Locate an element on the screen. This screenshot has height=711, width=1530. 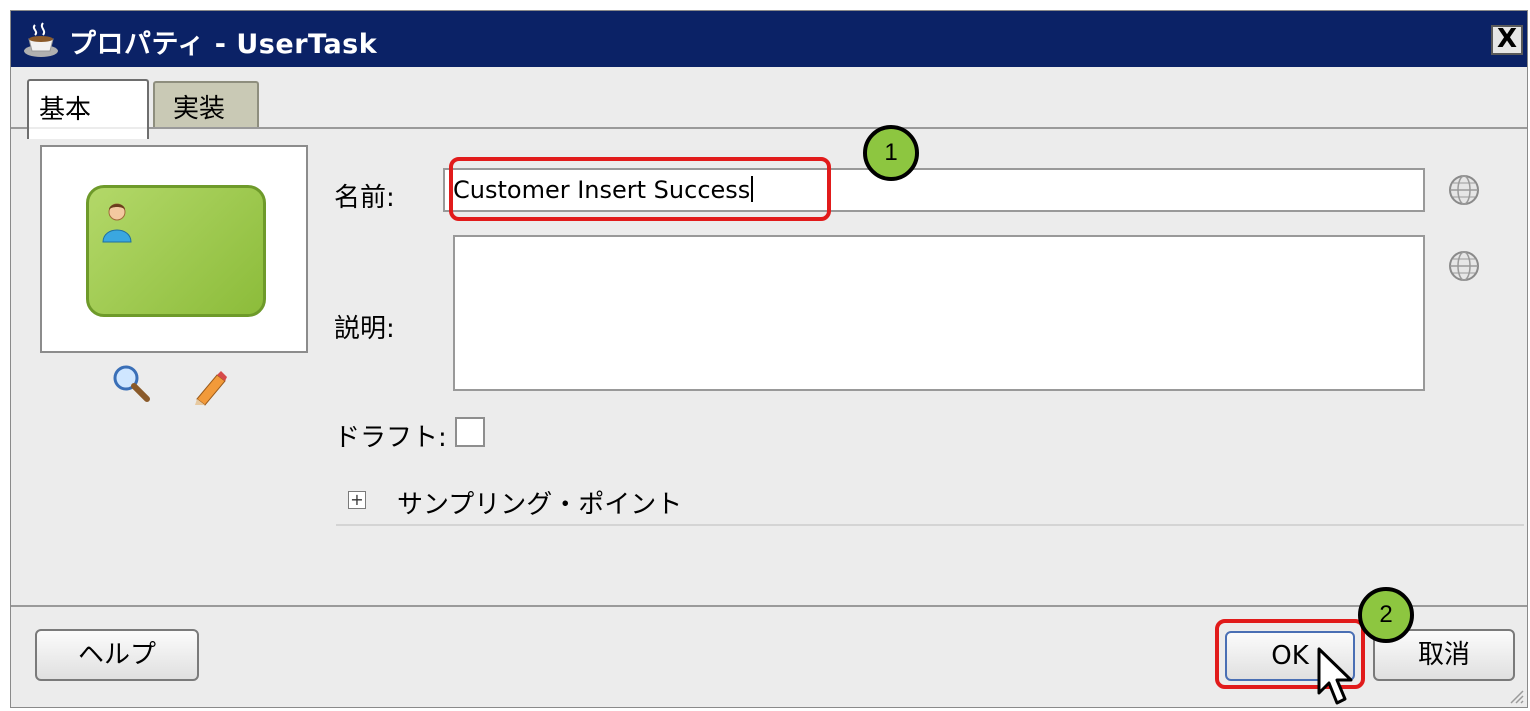
footer-divider is located at coordinates (769, 606).